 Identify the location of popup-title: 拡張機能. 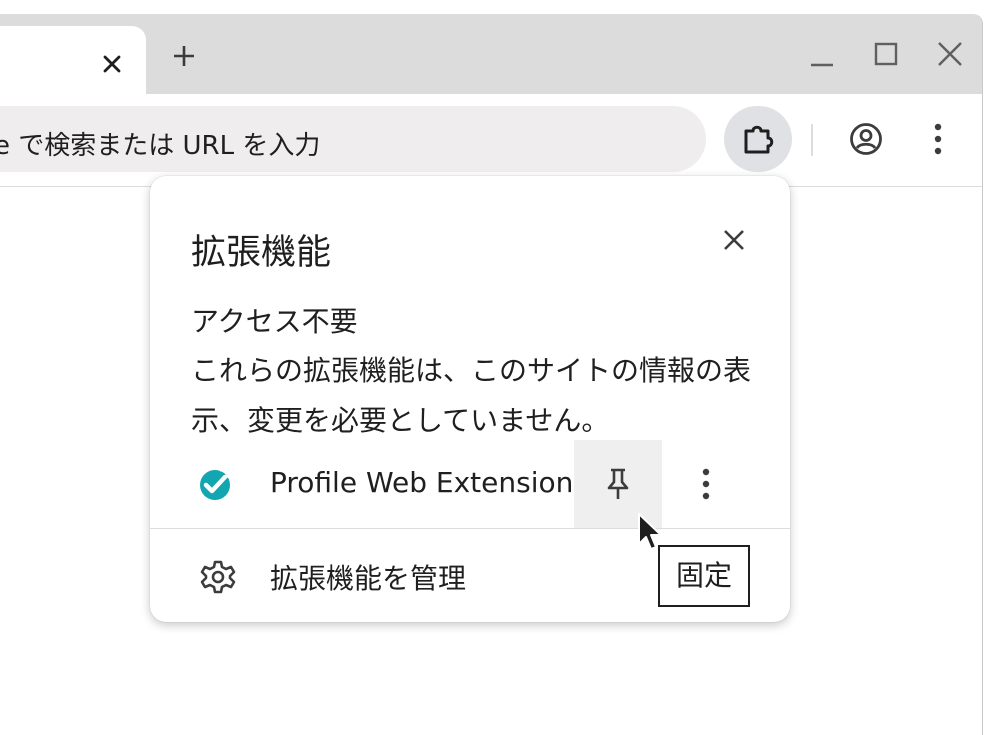
(261, 253).